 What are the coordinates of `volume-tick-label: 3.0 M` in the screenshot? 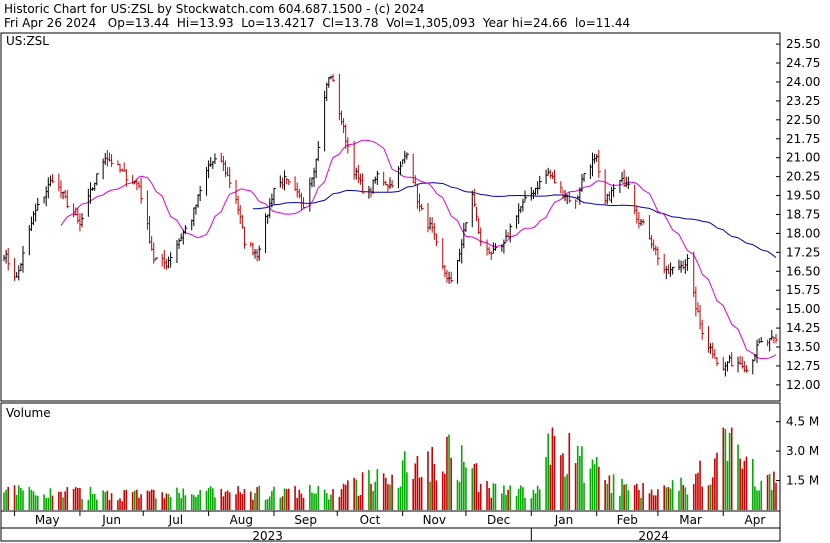 It's located at (802, 451).